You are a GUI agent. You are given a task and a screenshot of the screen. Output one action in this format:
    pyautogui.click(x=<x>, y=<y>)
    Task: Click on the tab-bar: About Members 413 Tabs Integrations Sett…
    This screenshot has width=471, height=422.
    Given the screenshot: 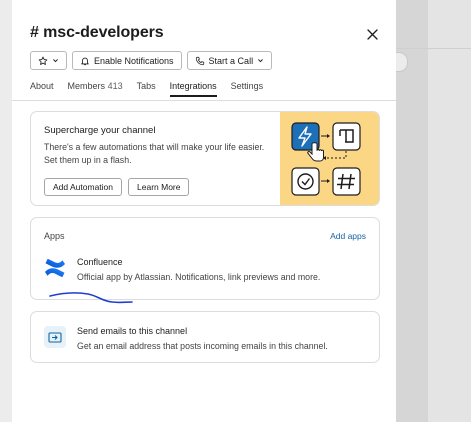 What is the action you would take?
    pyautogui.click(x=153, y=89)
    